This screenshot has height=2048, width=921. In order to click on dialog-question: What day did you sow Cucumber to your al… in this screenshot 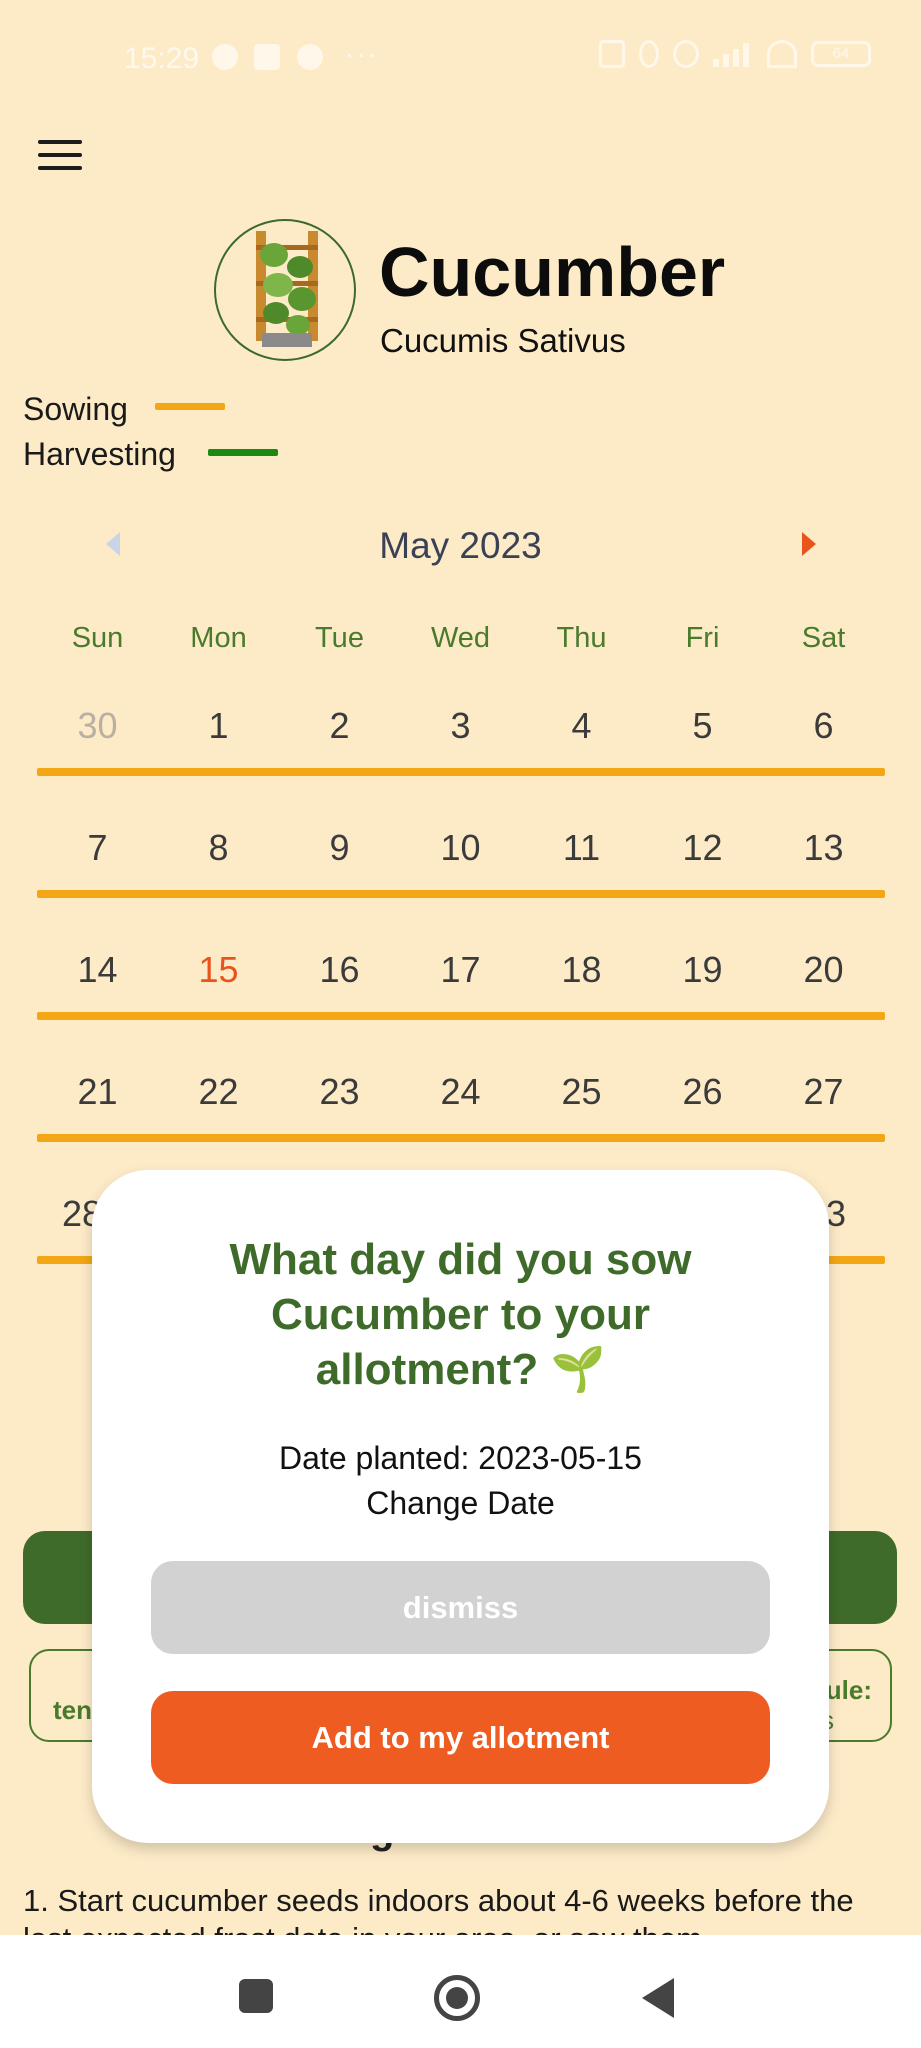, I will do `click(460, 1314)`.